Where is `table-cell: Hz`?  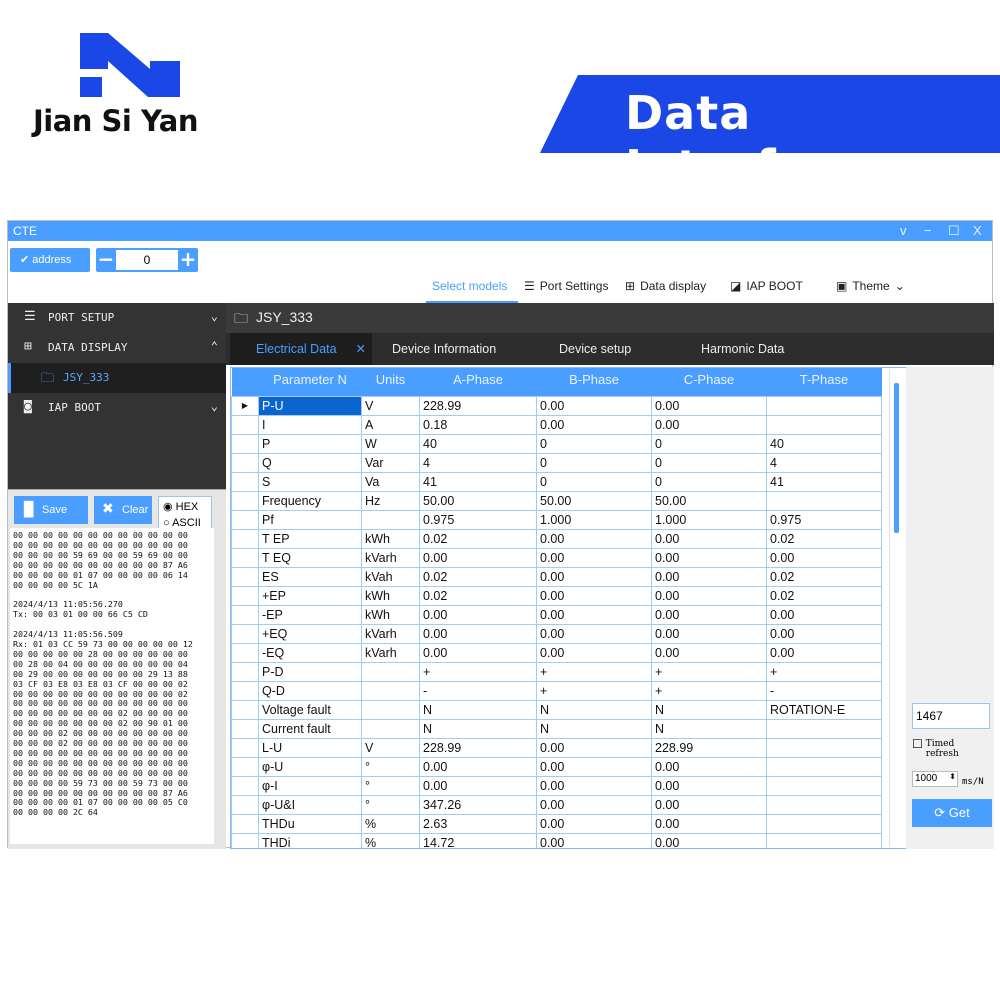 table-cell: Hz is located at coordinates (390, 500).